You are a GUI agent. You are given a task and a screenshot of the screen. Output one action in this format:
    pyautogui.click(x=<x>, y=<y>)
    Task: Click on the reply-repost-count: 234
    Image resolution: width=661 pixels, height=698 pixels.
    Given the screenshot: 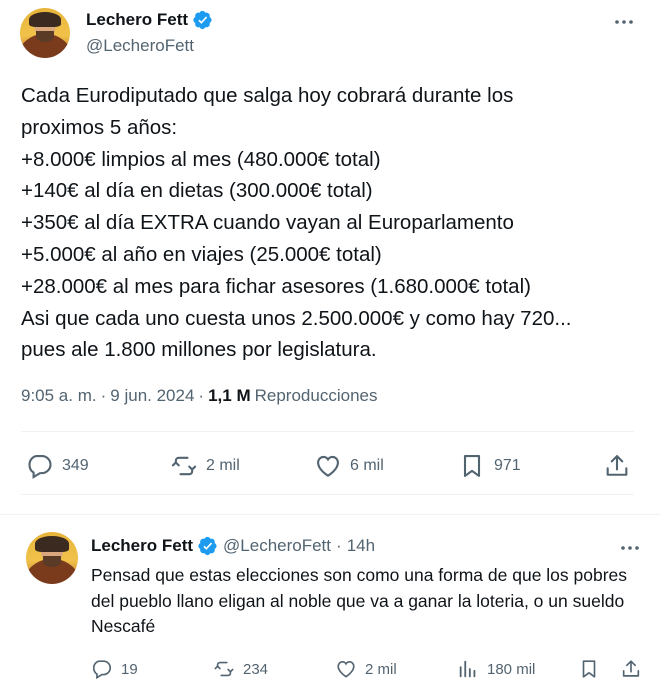 What is the action you would take?
    pyautogui.click(x=256, y=669)
    